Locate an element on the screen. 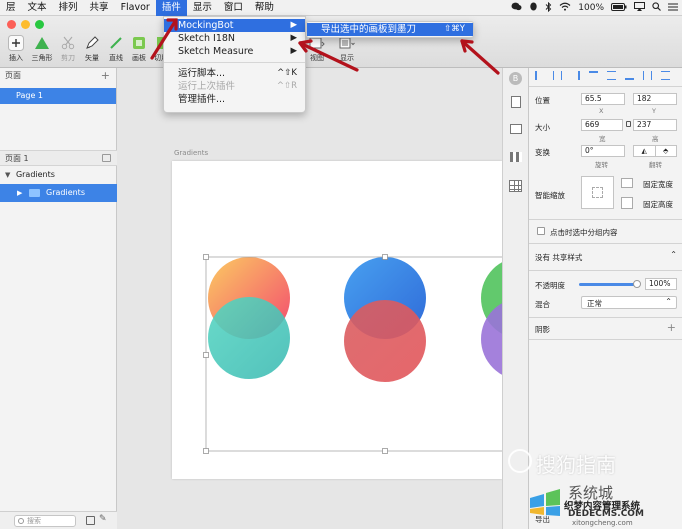  fix-width-label: 固定宽度 is located at coordinates (658, 184).